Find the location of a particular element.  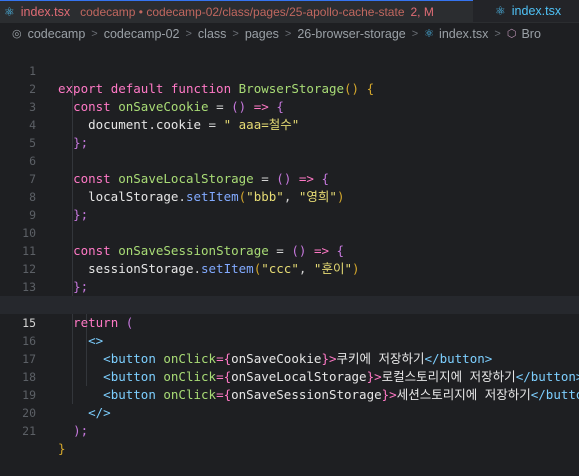

line-number: 21 is located at coordinates (29, 431).